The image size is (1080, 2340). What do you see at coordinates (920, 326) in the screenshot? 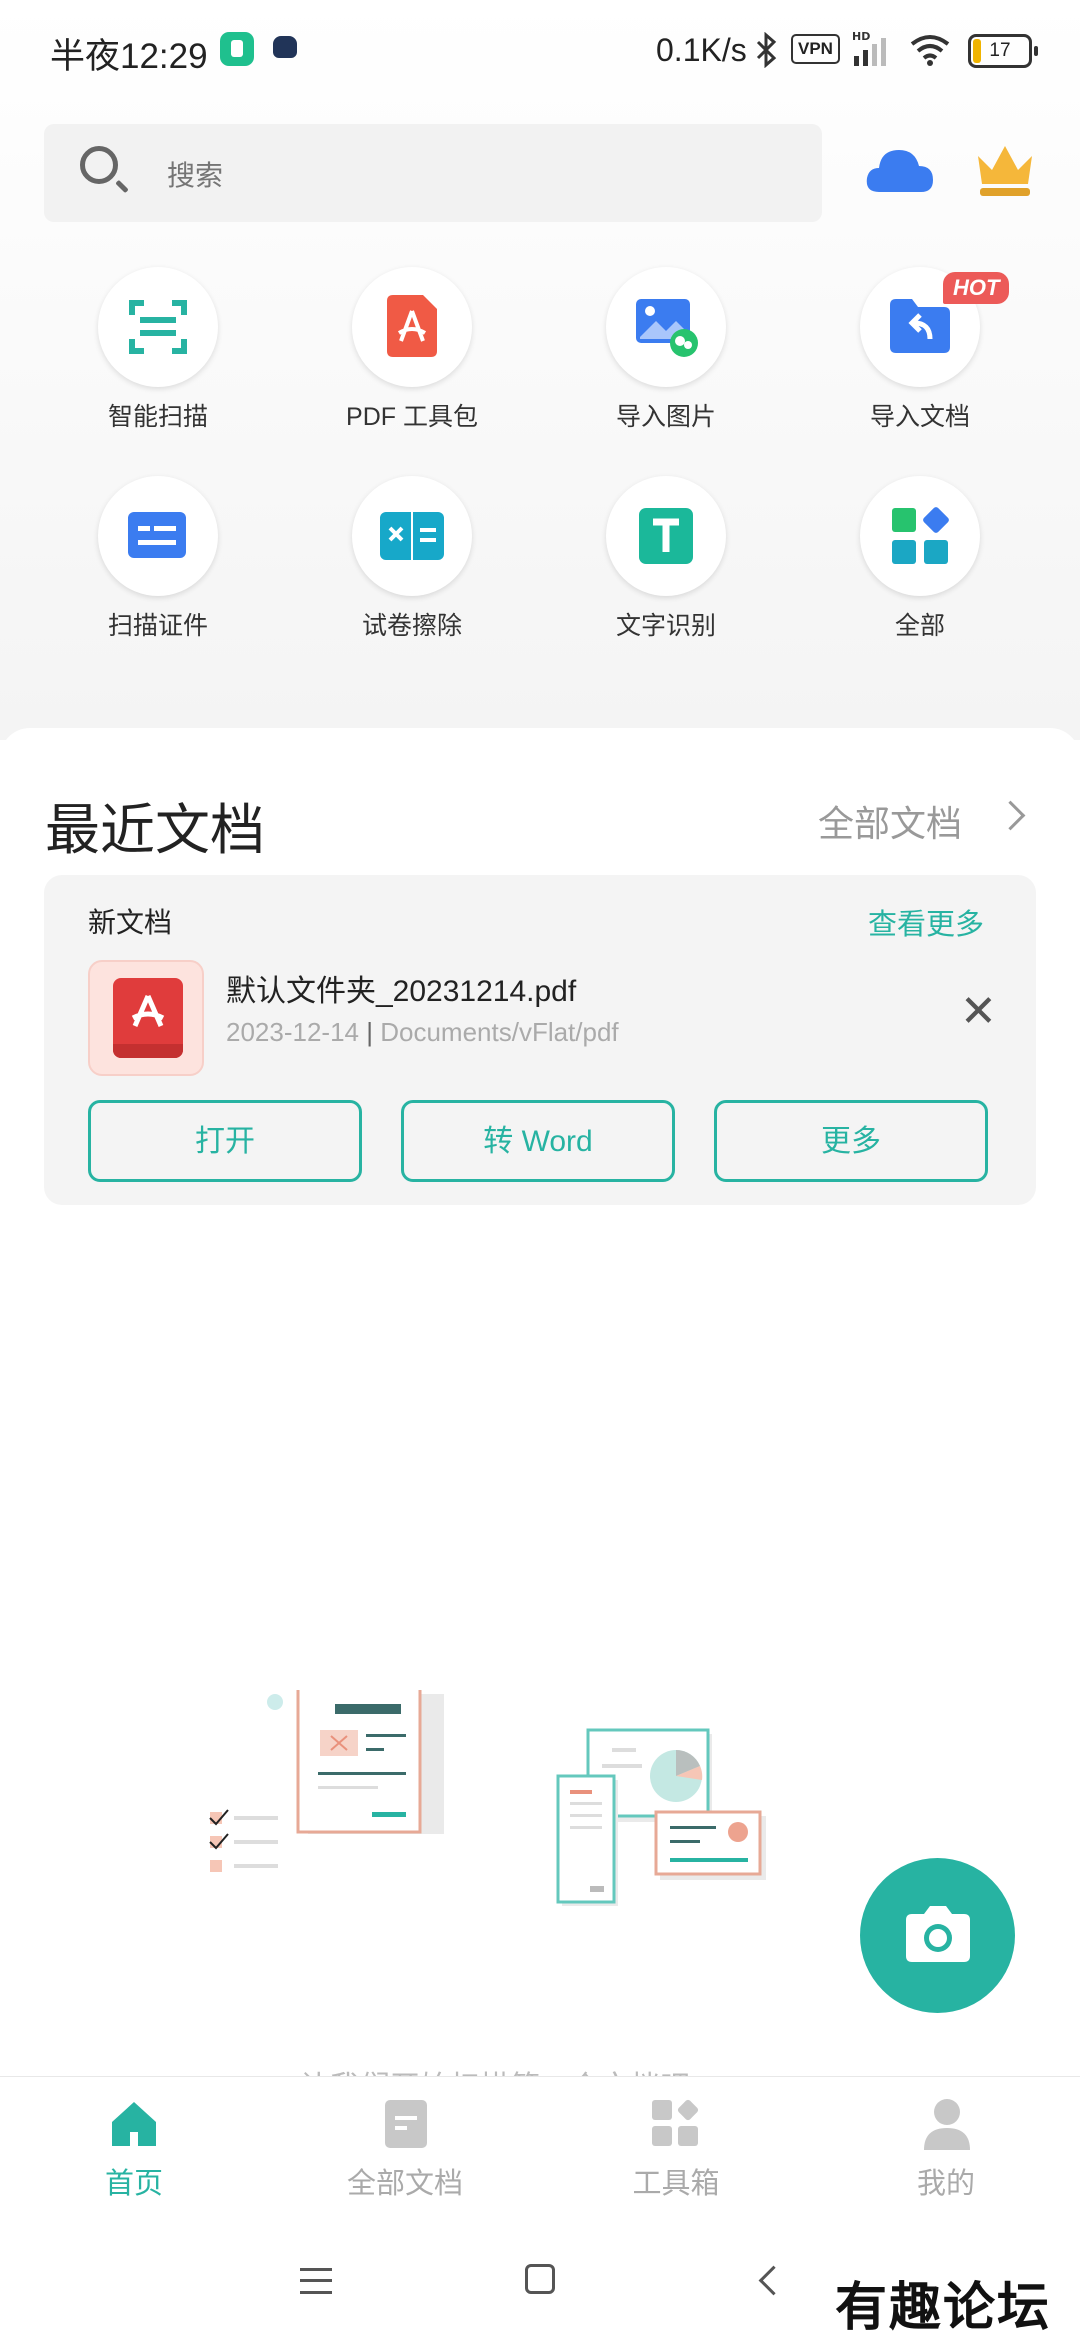
I see `import-document-icon` at bounding box center [920, 326].